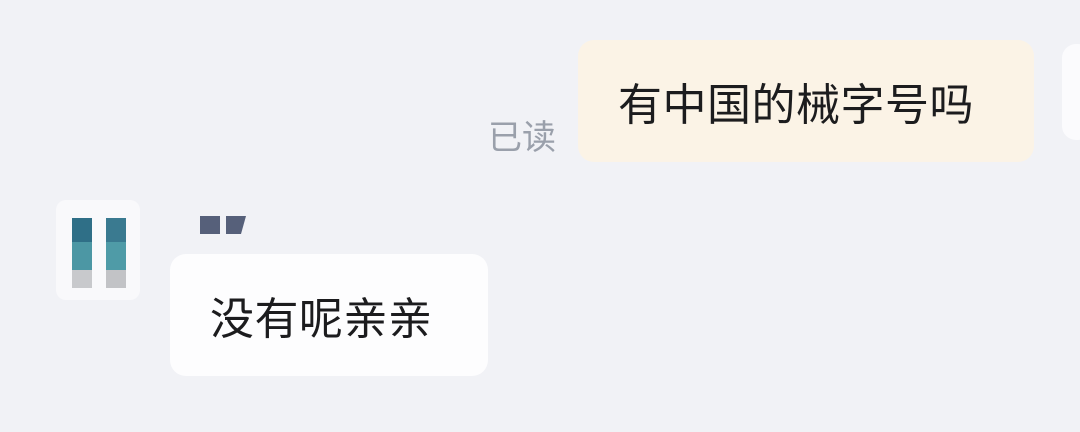 The image size is (1080, 432). What do you see at coordinates (98, 250) in the screenshot?
I see `sender-avatar` at bounding box center [98, 250].